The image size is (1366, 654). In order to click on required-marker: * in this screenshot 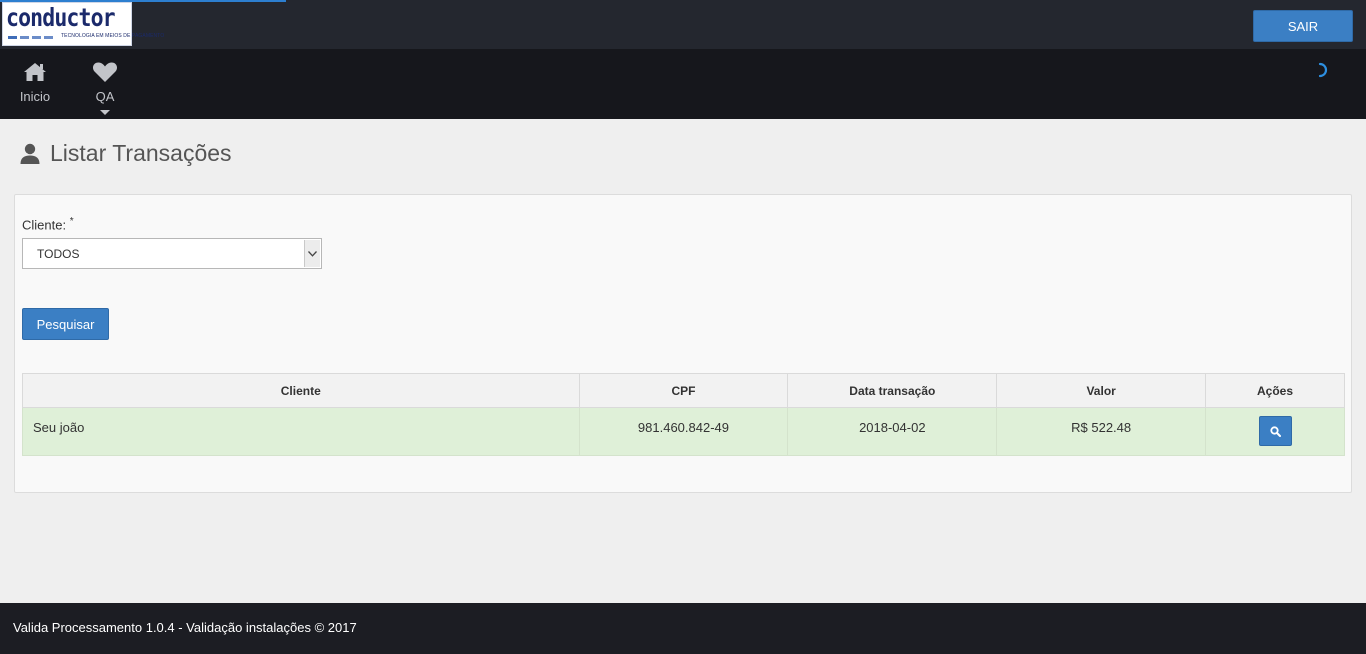, I will do `click(71, 221)`.